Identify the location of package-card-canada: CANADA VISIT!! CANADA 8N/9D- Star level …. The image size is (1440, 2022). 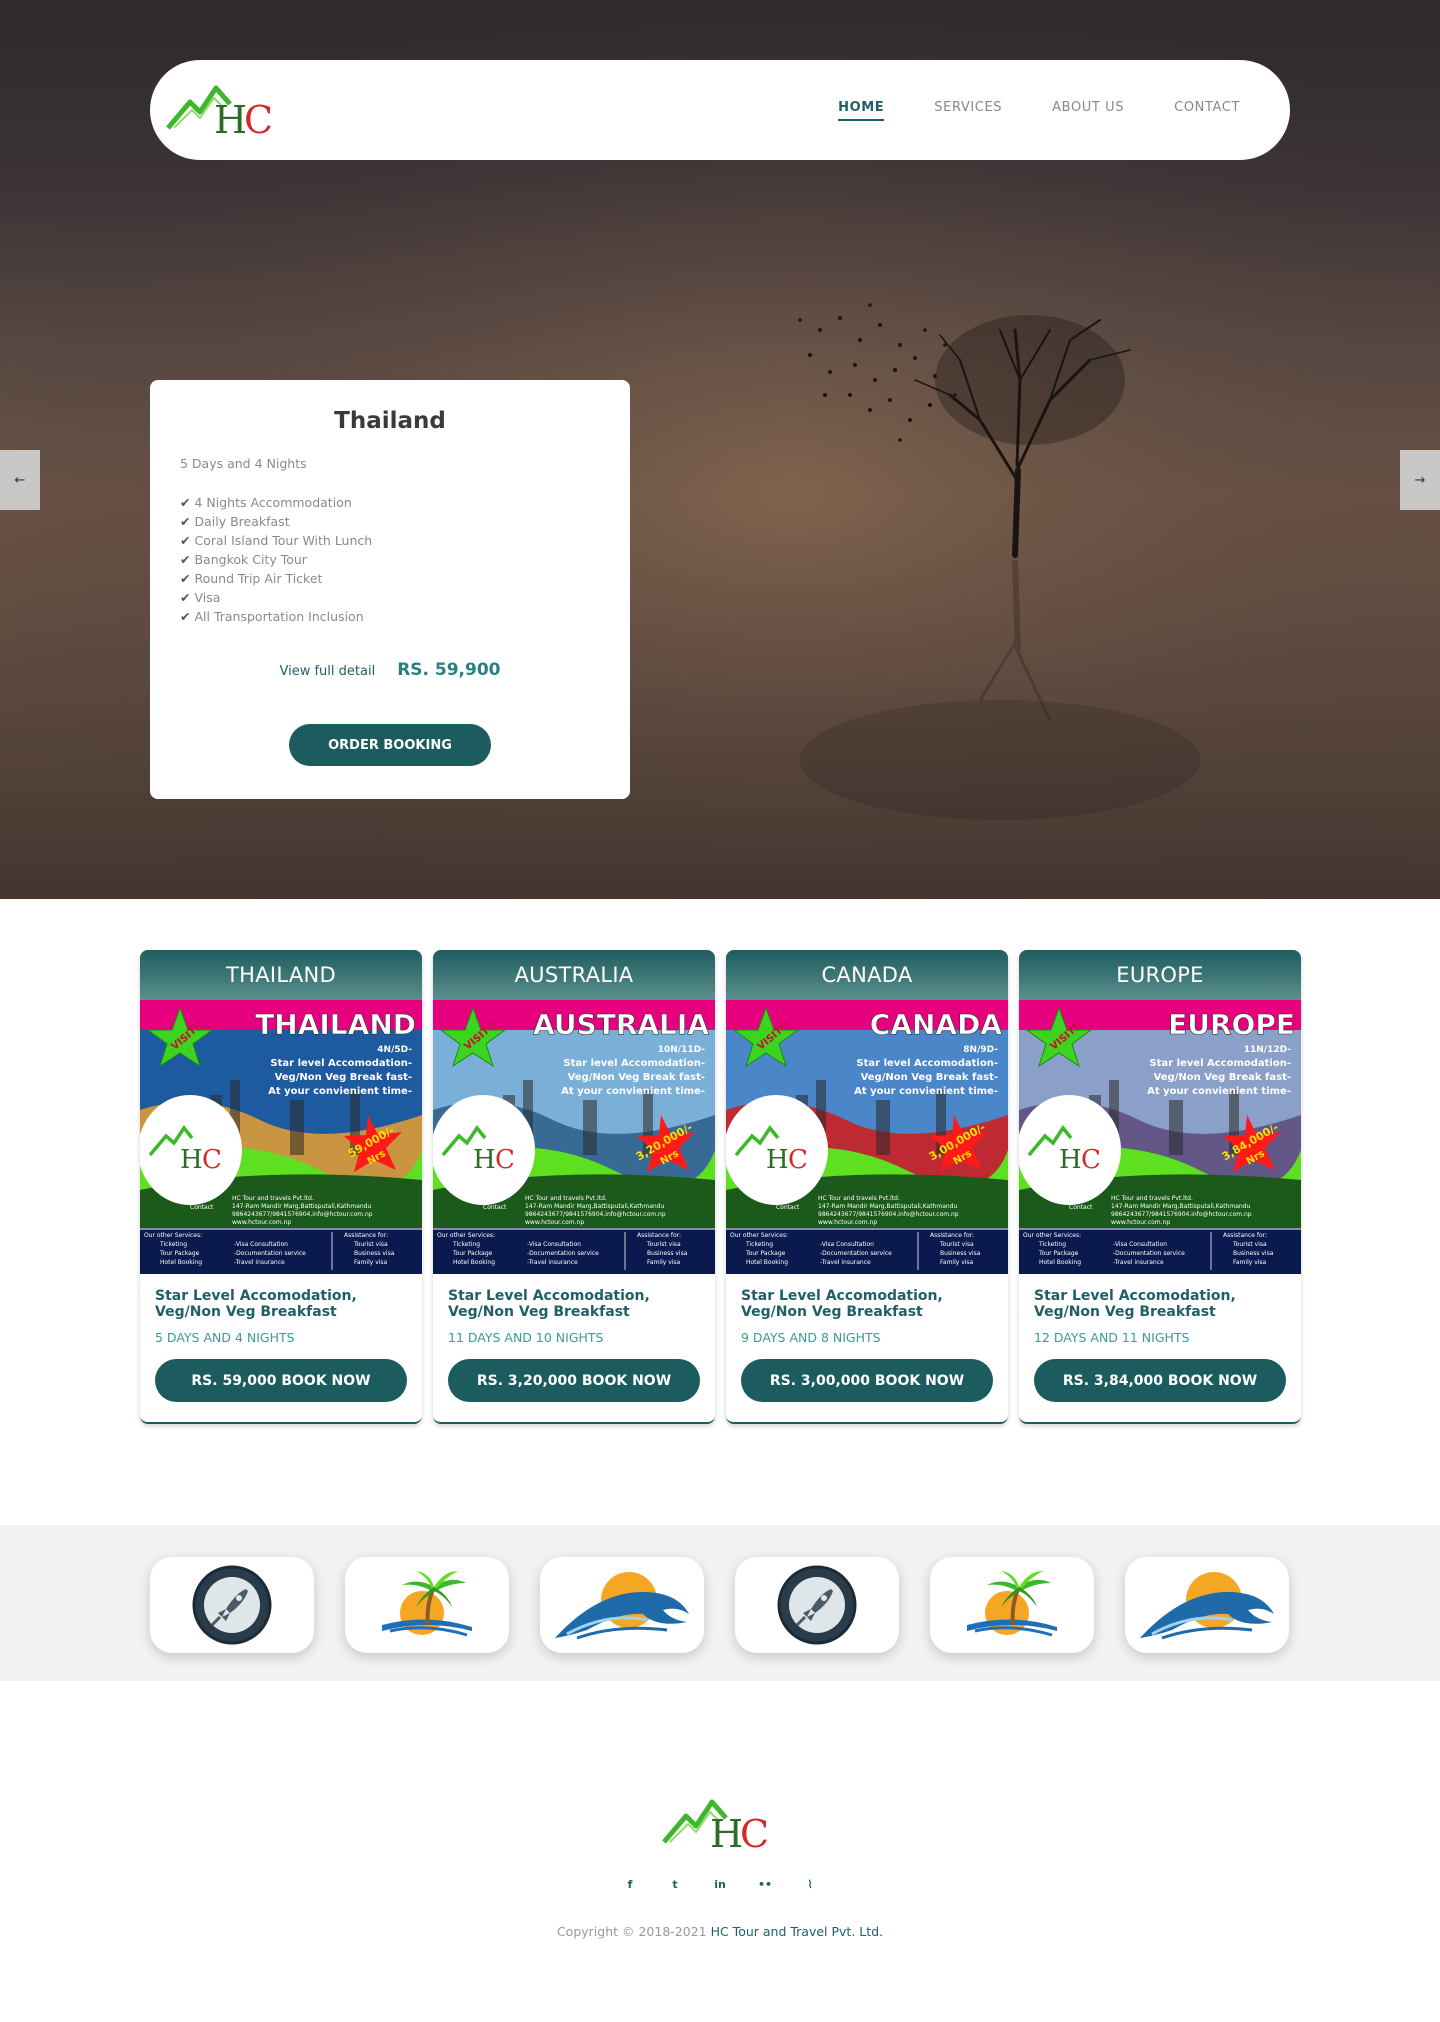
(867, 1187).